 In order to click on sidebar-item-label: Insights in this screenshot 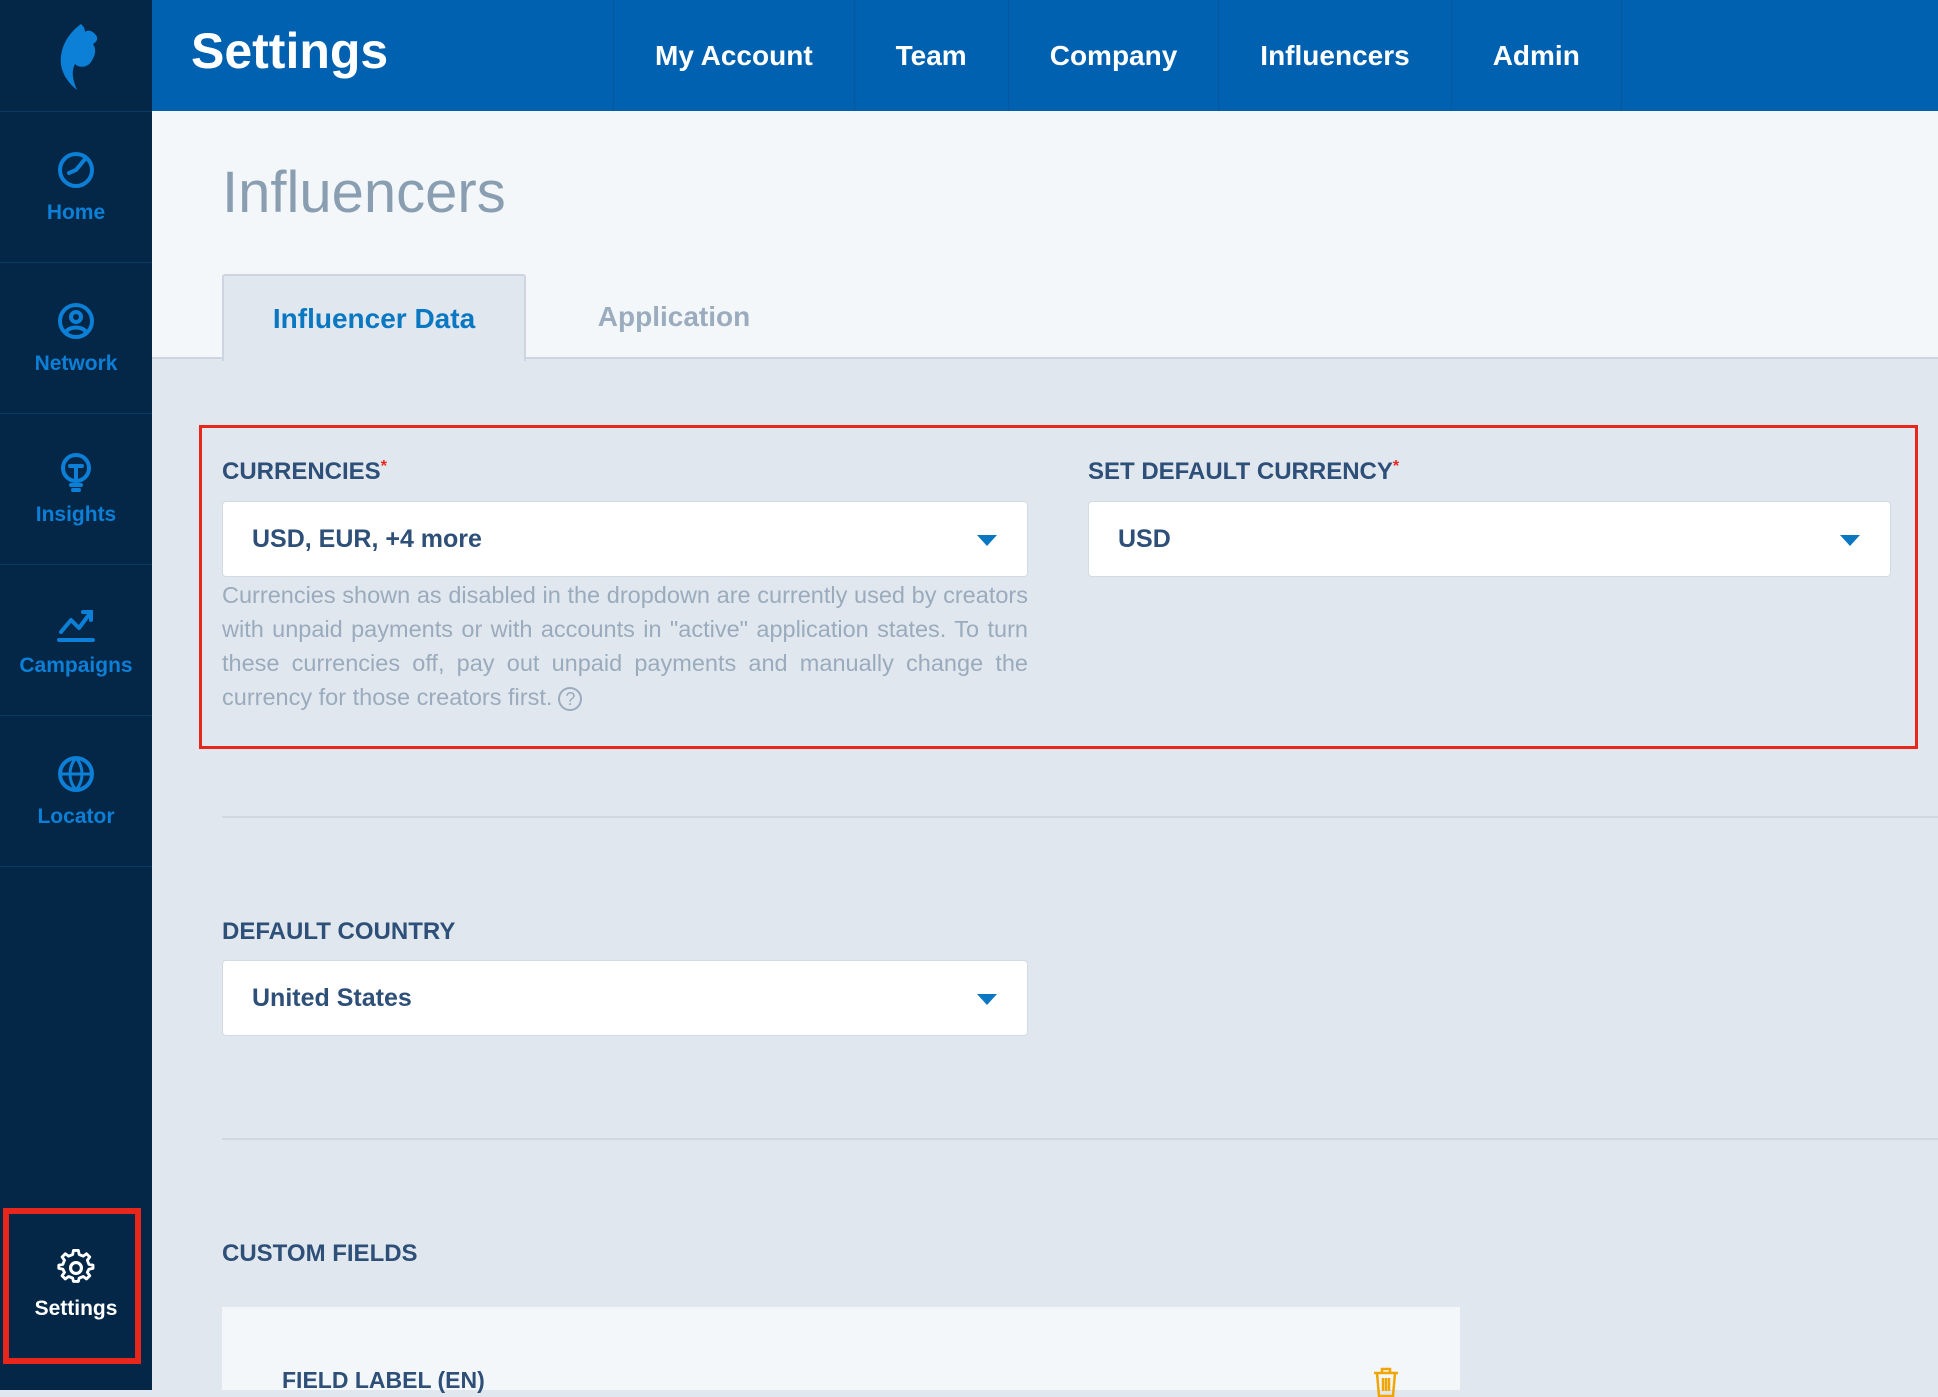, I will do `click(76, 514)`.